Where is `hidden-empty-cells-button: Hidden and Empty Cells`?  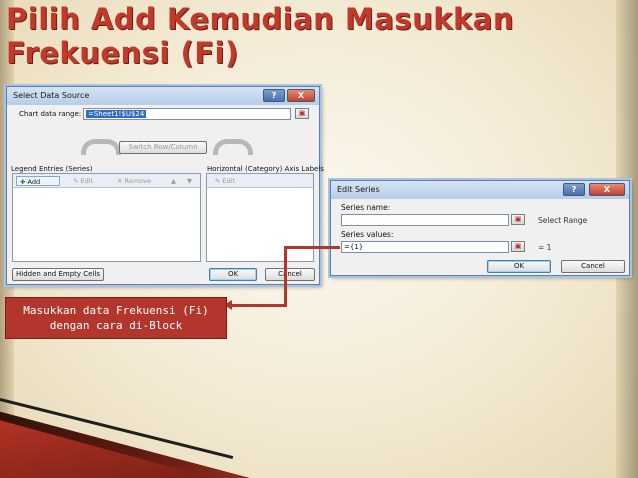
hidden-empty-cells-button: Hidden and Empty Cells is located at coordinates (58, 274).